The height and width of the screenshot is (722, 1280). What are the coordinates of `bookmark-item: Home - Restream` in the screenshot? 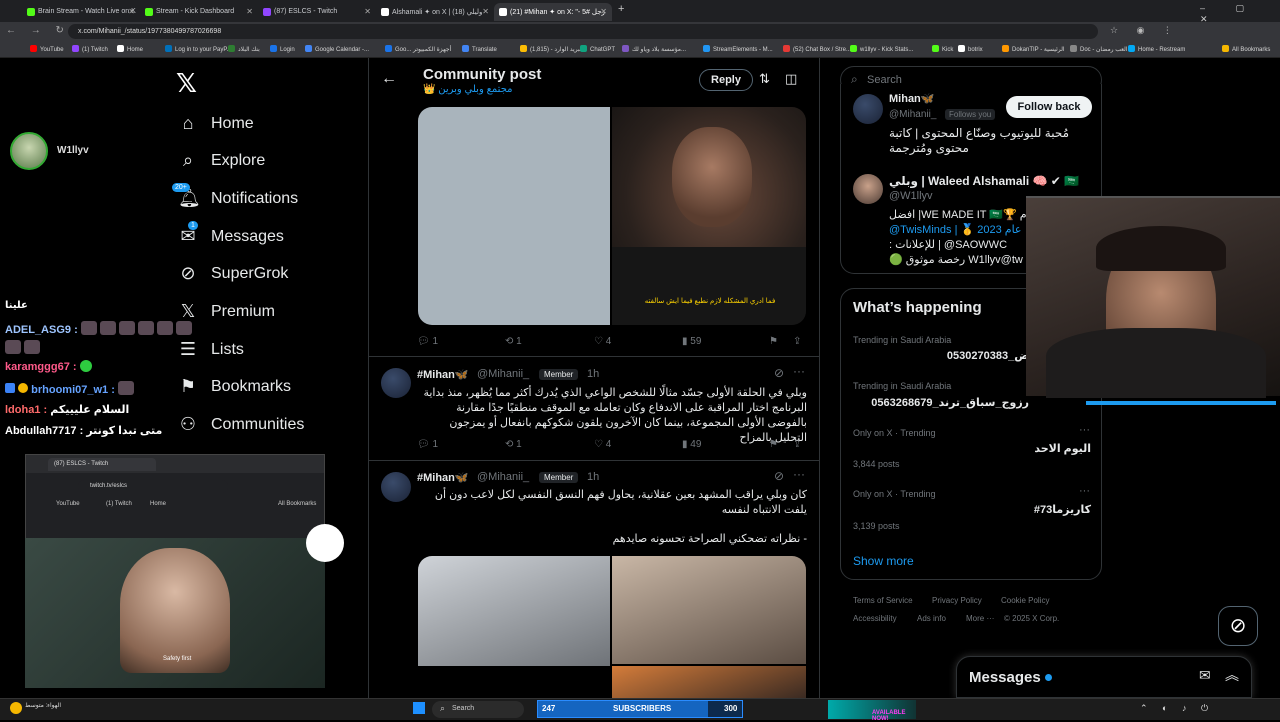 It's located at (1156, 49).